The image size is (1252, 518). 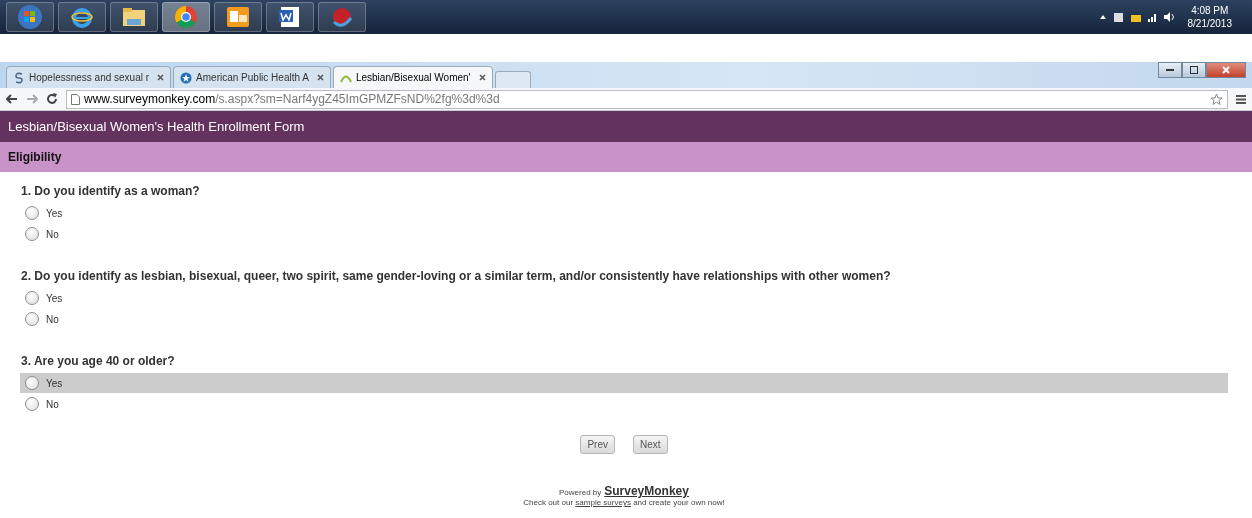 I want to click on browser-tab: American Public Health A, so click(x=252, y=77).